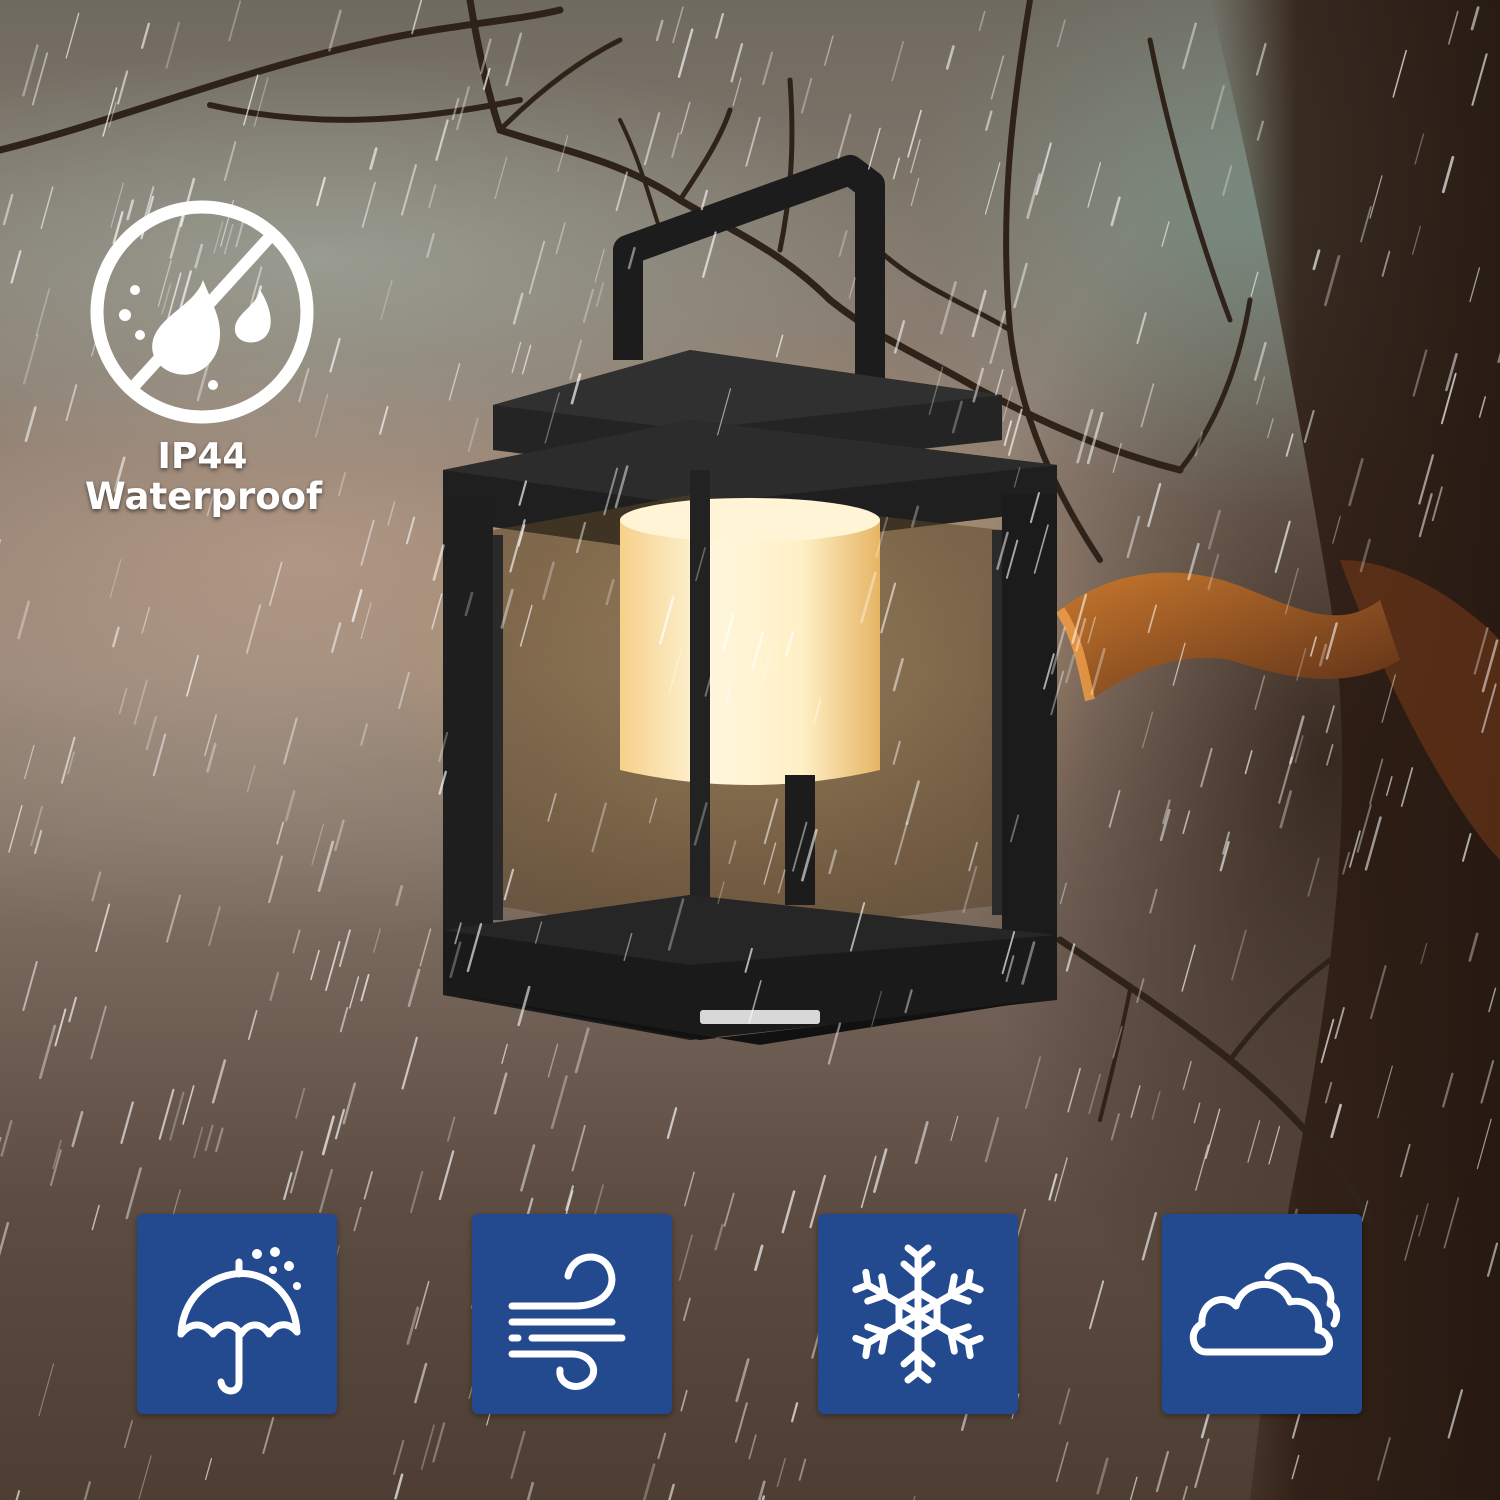 This screenshot has height=1500, width=1500. What do you see at coordinates (918, 1329) in the screenshot?
I see `snowflake-icon` at bounding box center [918, 1329].